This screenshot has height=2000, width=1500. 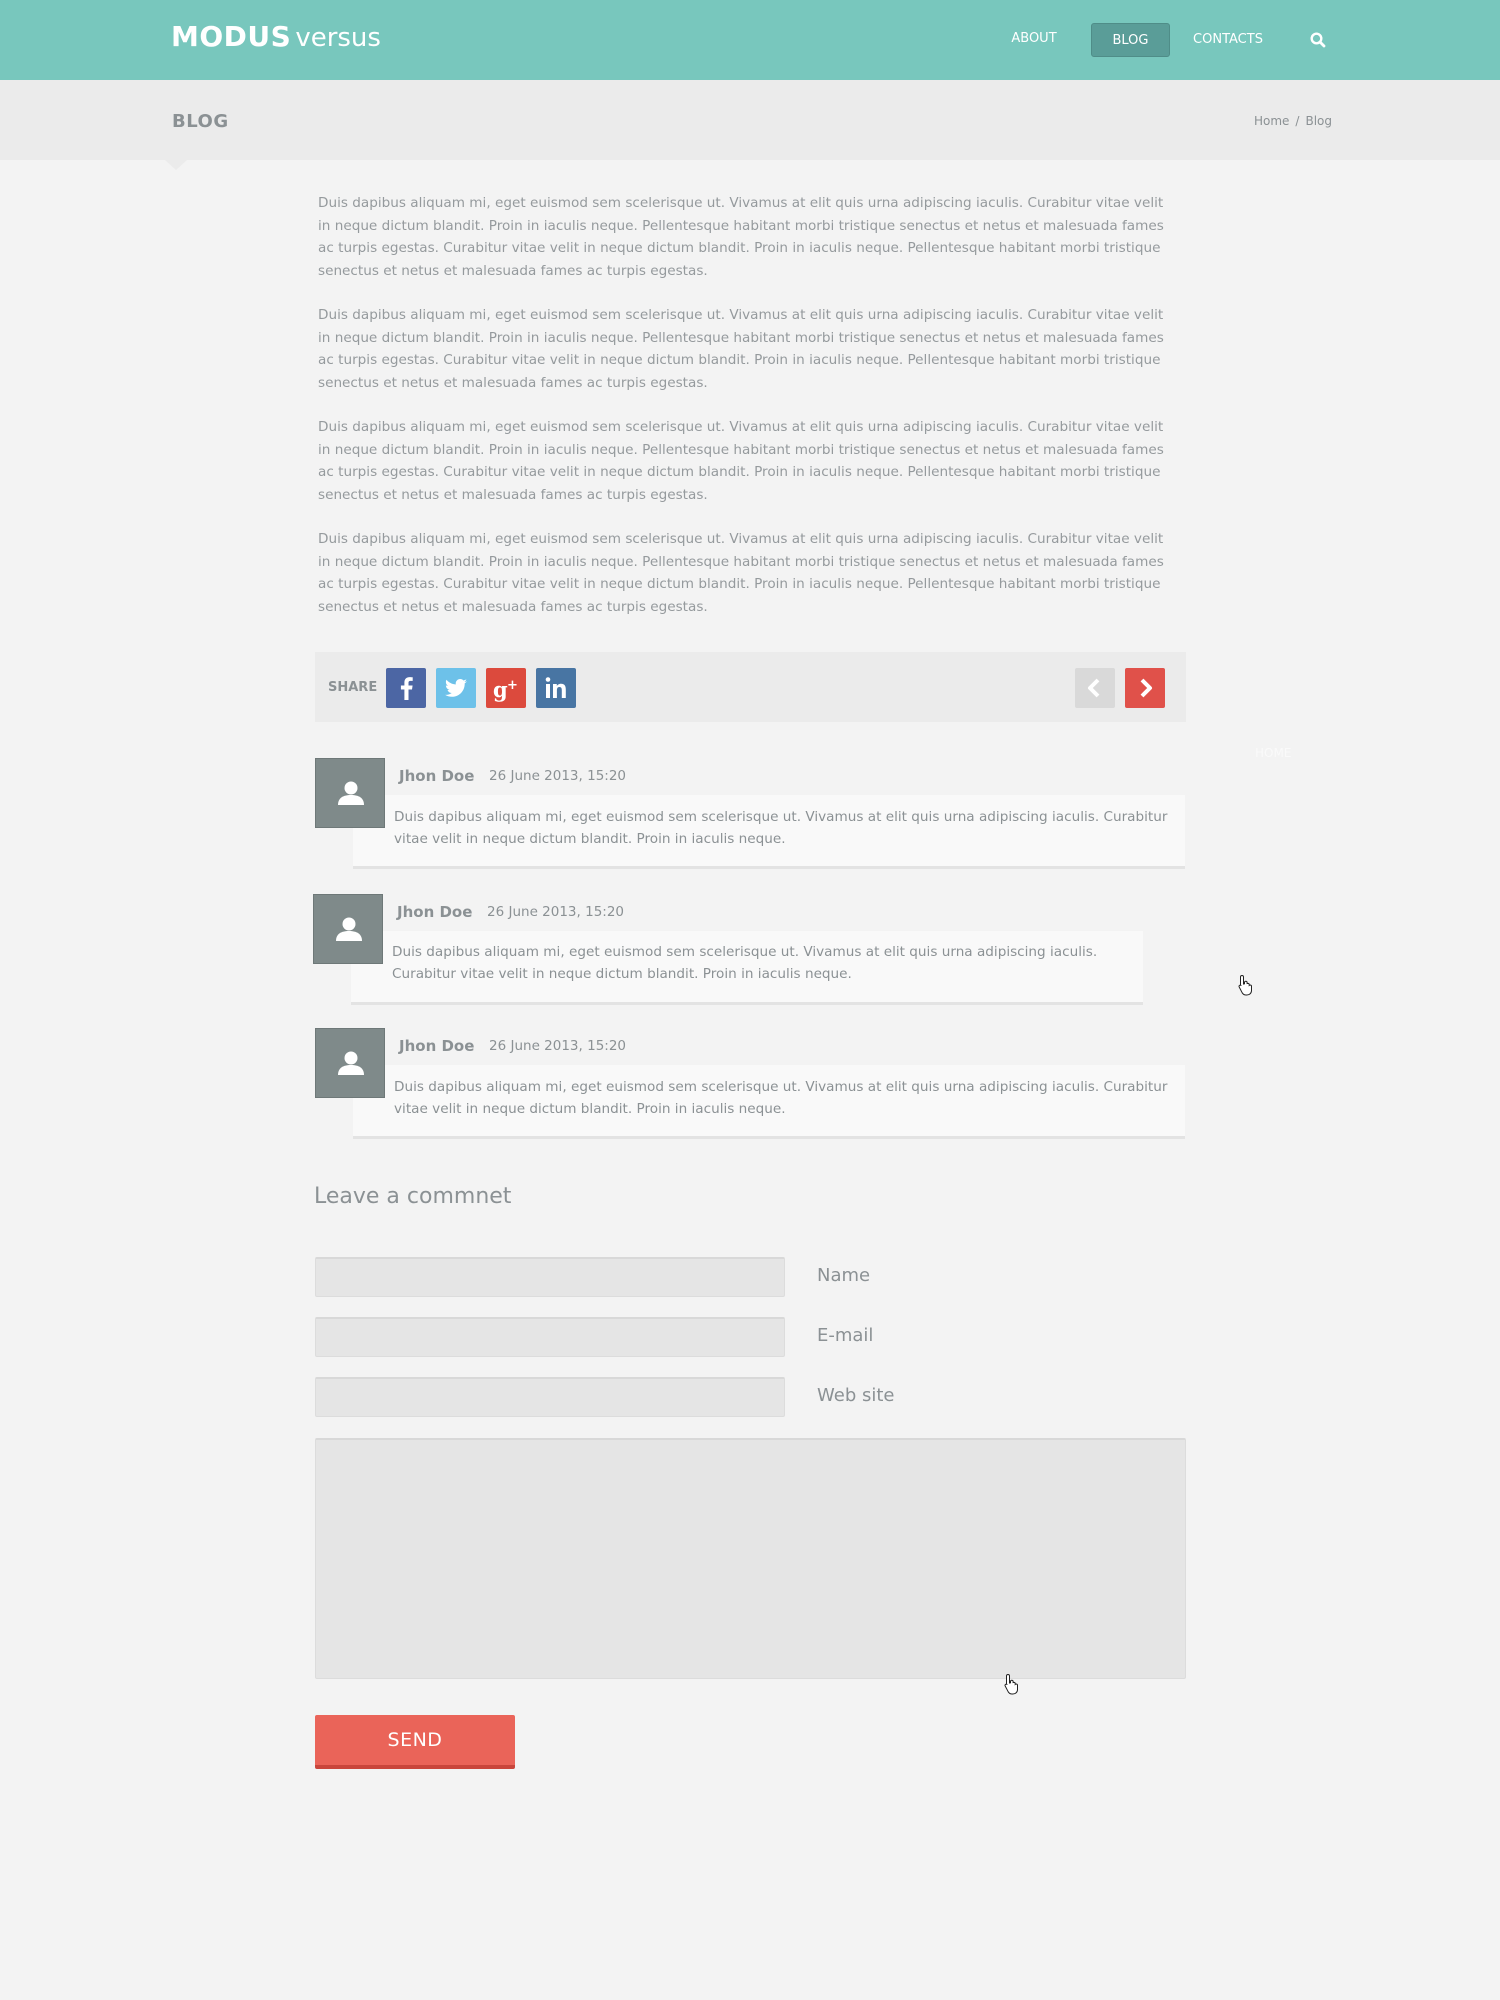 I want to click on message-textarea, so click(x=750, y=1558).